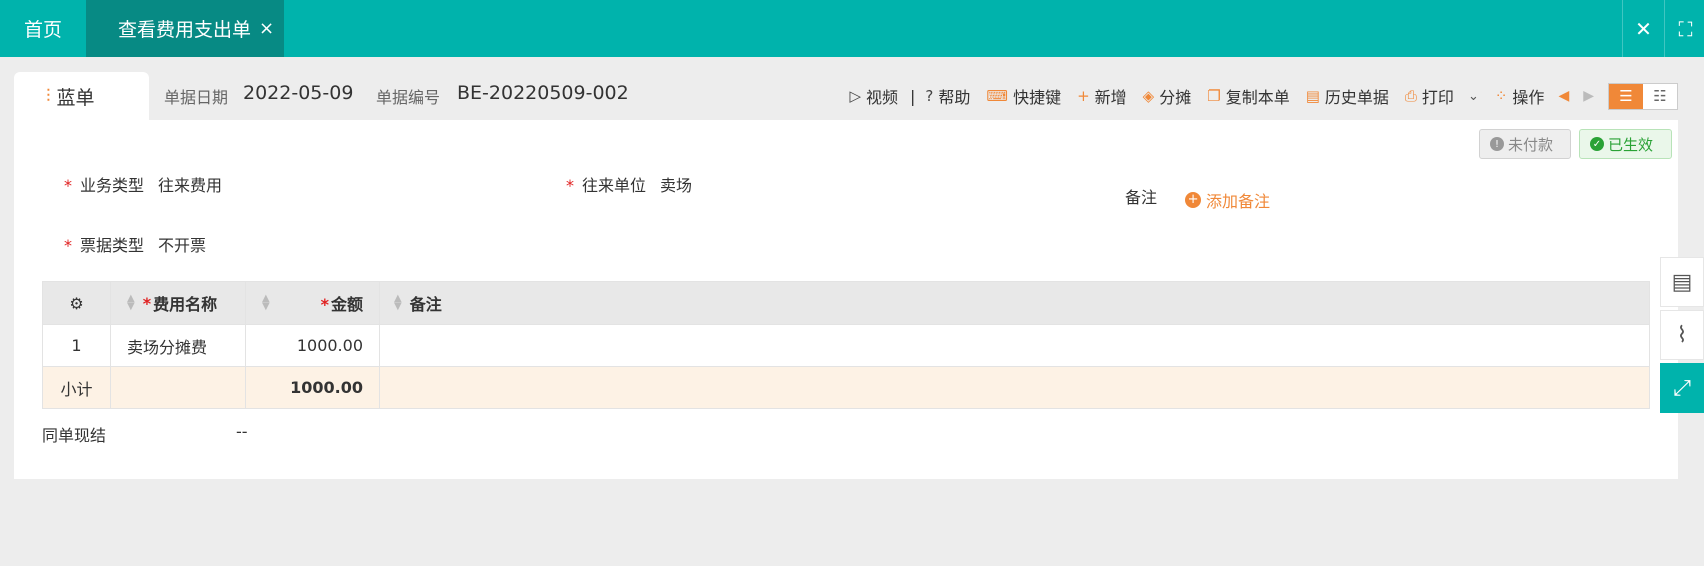  What do you see at coordinates (75, 97) in the screenshot?
I see `doc-tab-label: 蓝单` at bounding box center [75, 97].